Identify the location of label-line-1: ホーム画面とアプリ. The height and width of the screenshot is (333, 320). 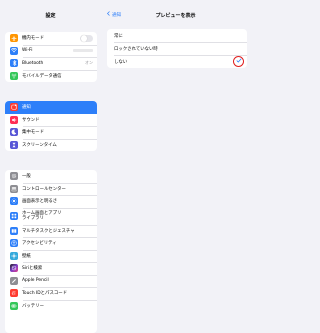
(42, 213).